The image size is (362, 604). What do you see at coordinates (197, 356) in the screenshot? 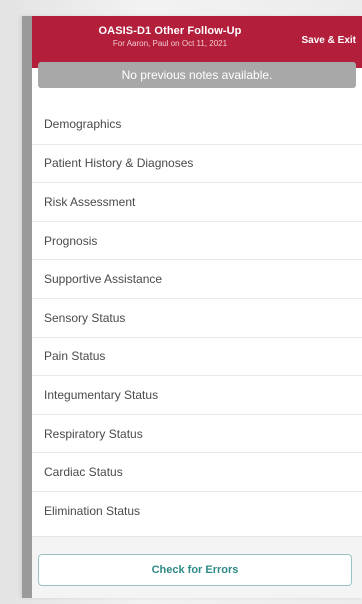
I see `menu-item-pain-status: Pain Status` at bounding box center [197, 356].